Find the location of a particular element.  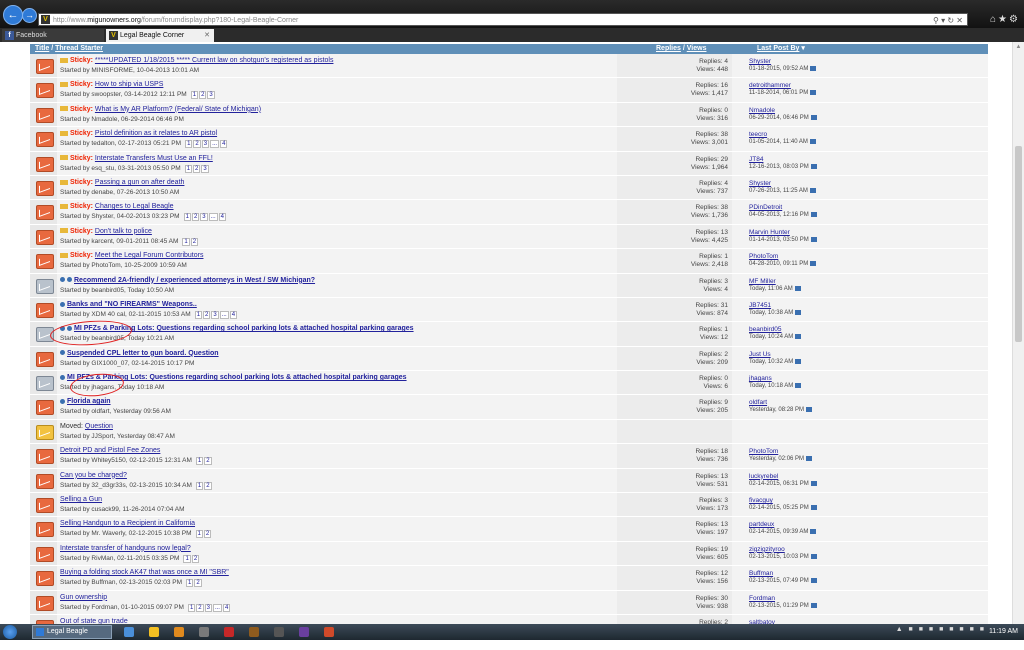

thread-title-link: Detroit PD and Pistol Fee Zones is located at coordinates (110, 450).